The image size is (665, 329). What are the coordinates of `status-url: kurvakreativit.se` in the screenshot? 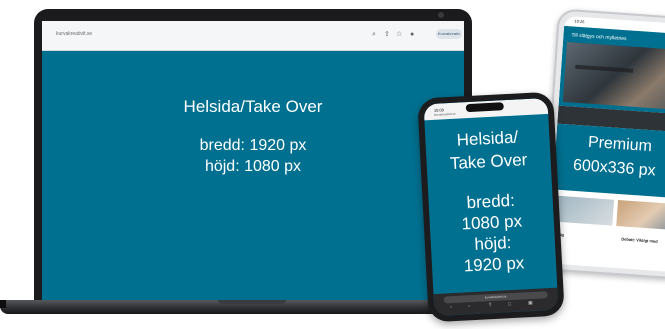 It's located at (444, 114).